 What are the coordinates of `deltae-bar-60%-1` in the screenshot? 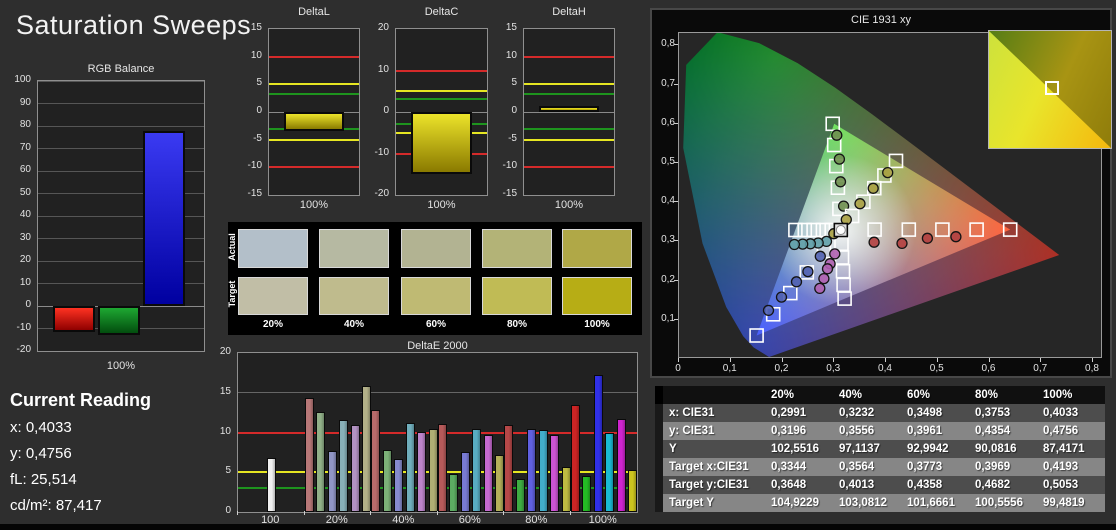 It's located at (453, 492).